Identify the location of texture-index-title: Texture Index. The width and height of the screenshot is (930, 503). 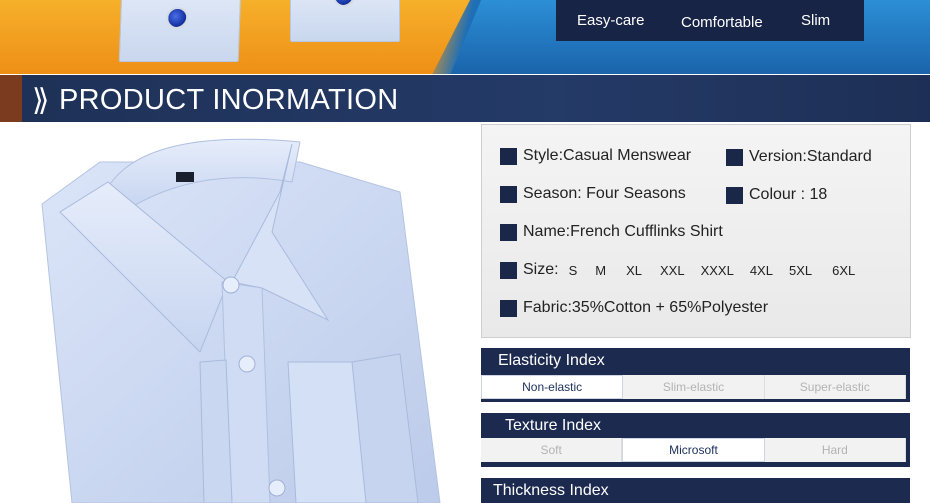
(553, 425).